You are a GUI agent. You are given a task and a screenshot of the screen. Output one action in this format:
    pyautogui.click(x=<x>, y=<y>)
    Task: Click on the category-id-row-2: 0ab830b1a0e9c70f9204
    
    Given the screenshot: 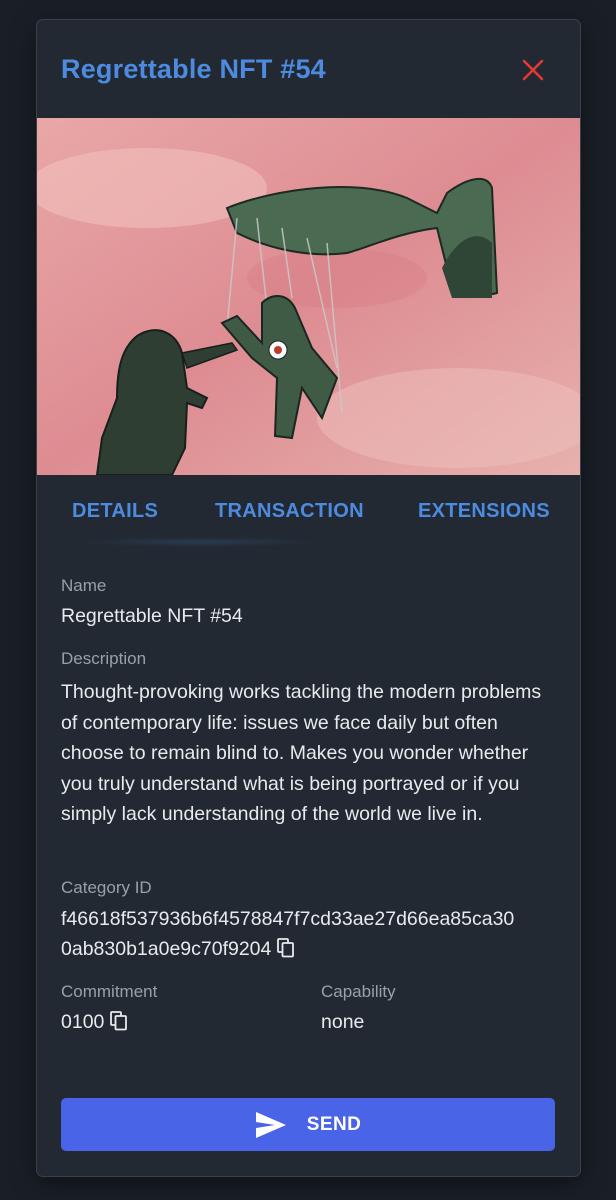 What is the action you would take?
    pyautogui.click(x=178, y=951)
    